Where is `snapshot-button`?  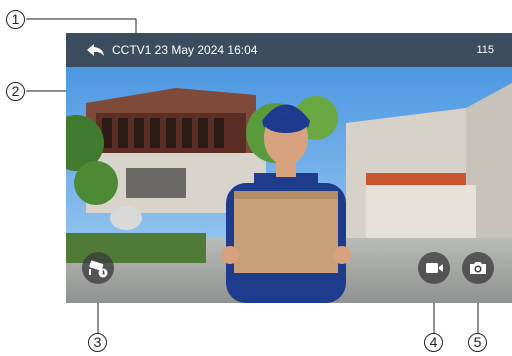 snapshot-button is located at coordinates (478, 268).